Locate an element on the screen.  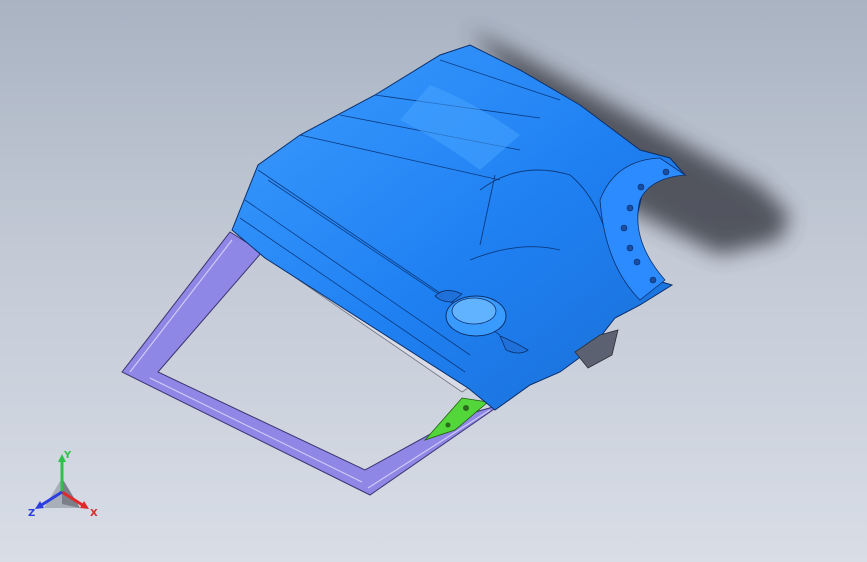
x-axis-label: X is located at coordinates (94, 513).